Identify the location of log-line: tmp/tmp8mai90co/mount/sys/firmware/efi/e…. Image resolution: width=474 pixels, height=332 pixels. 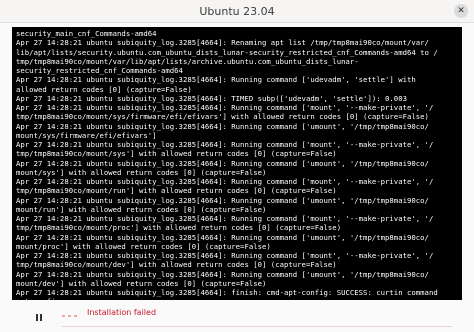
(222, 117).